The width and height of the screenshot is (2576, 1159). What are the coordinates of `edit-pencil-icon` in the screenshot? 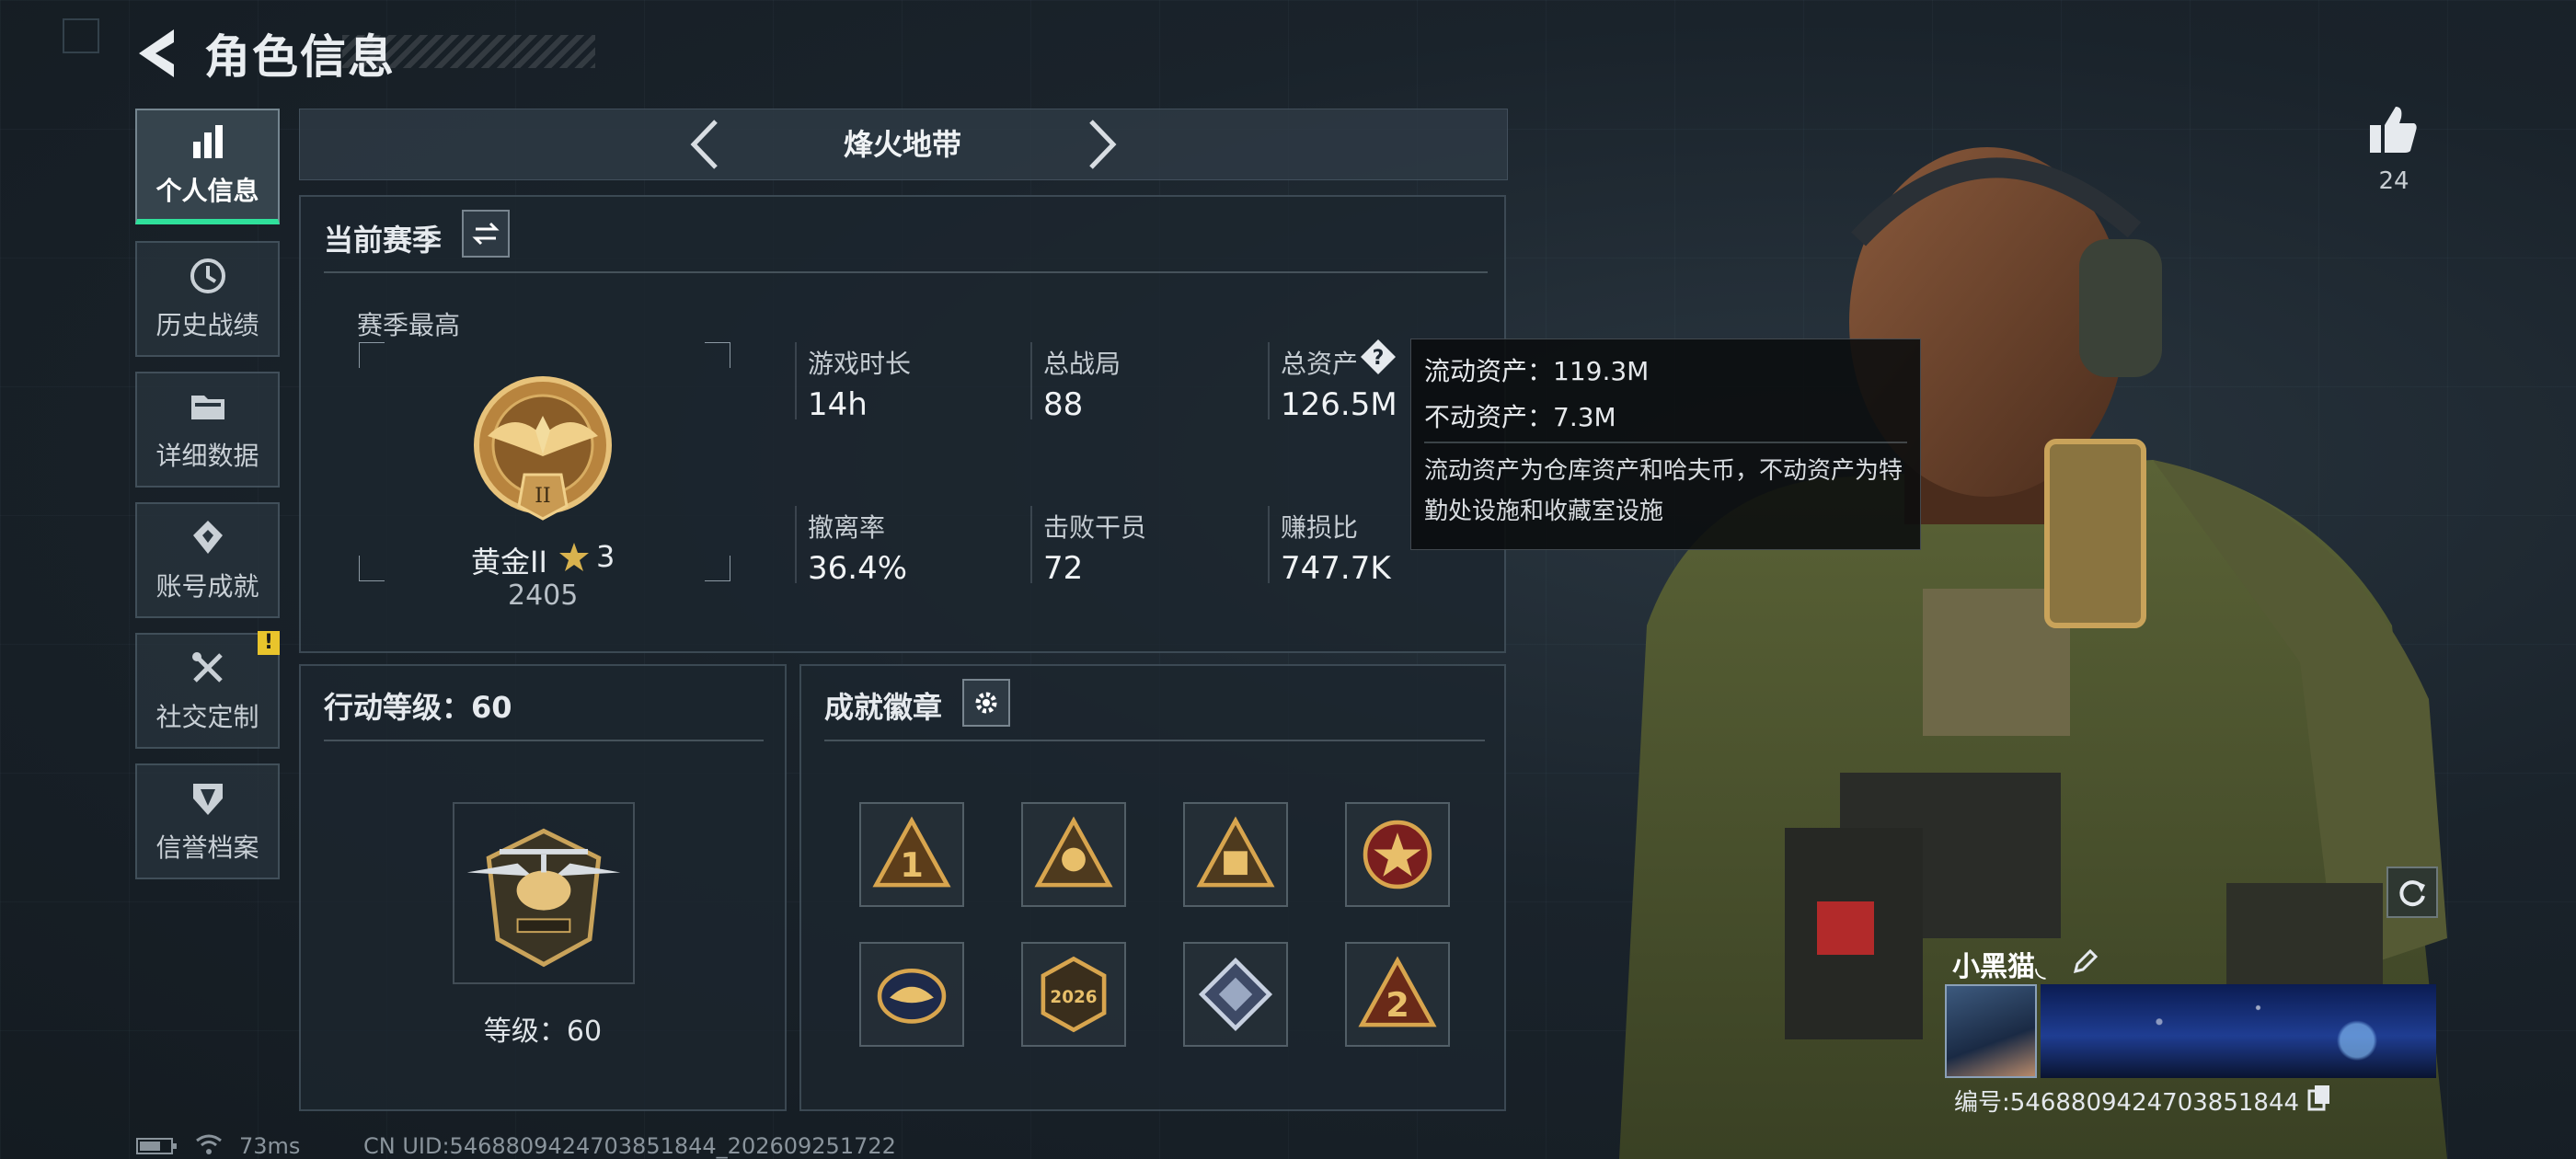 It's located at (2085, 961).